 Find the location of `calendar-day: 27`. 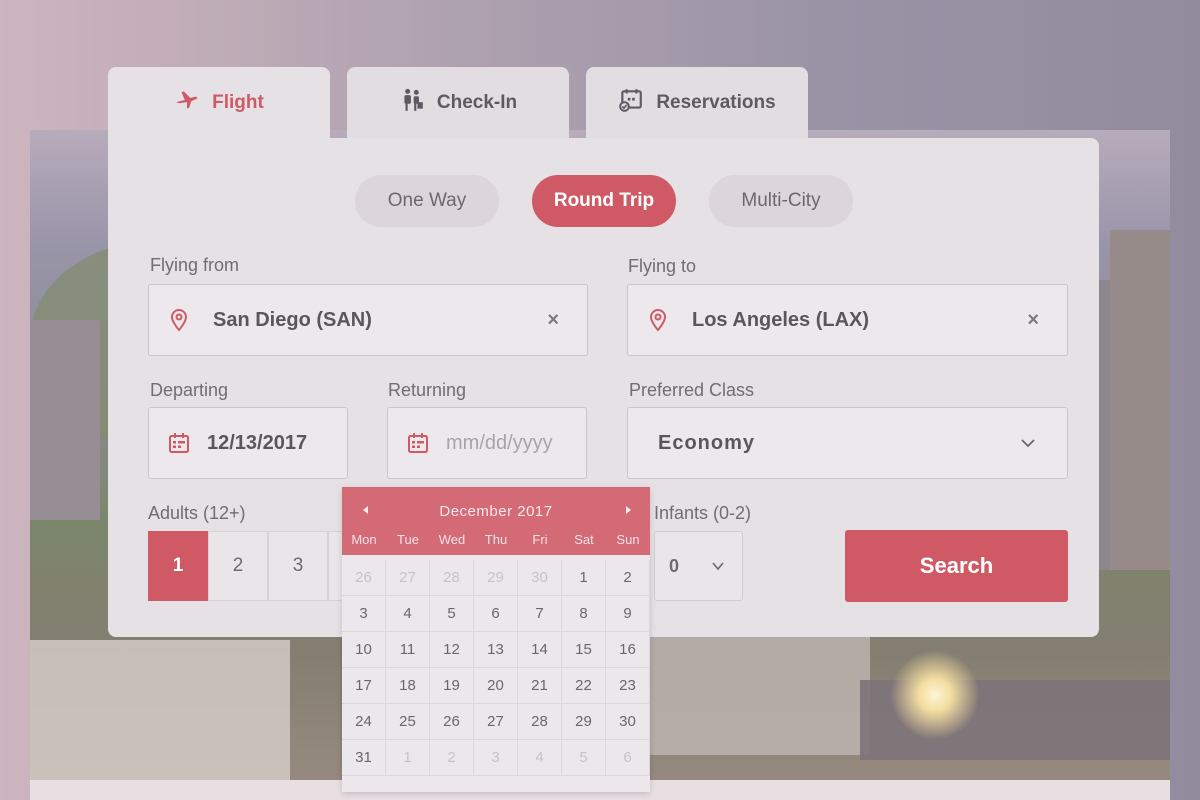

calendar-day: 27 is located at coordinates (496, 722).